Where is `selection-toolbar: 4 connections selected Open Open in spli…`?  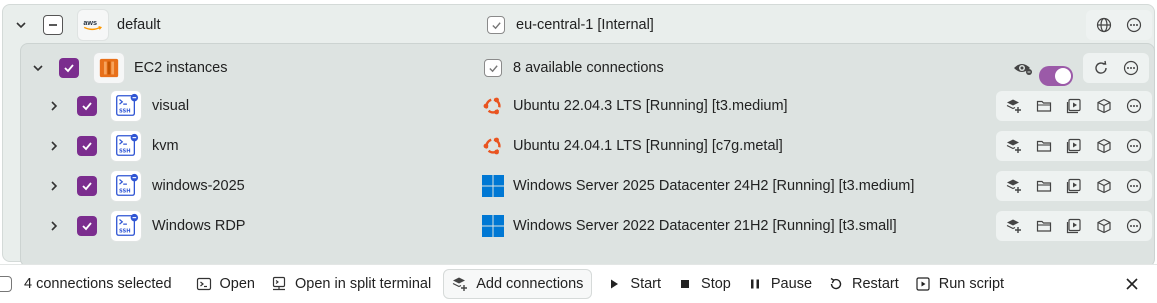 selection-toolbar: 4 connections selected Open Open in spli… is located at coordinates (578, 283).